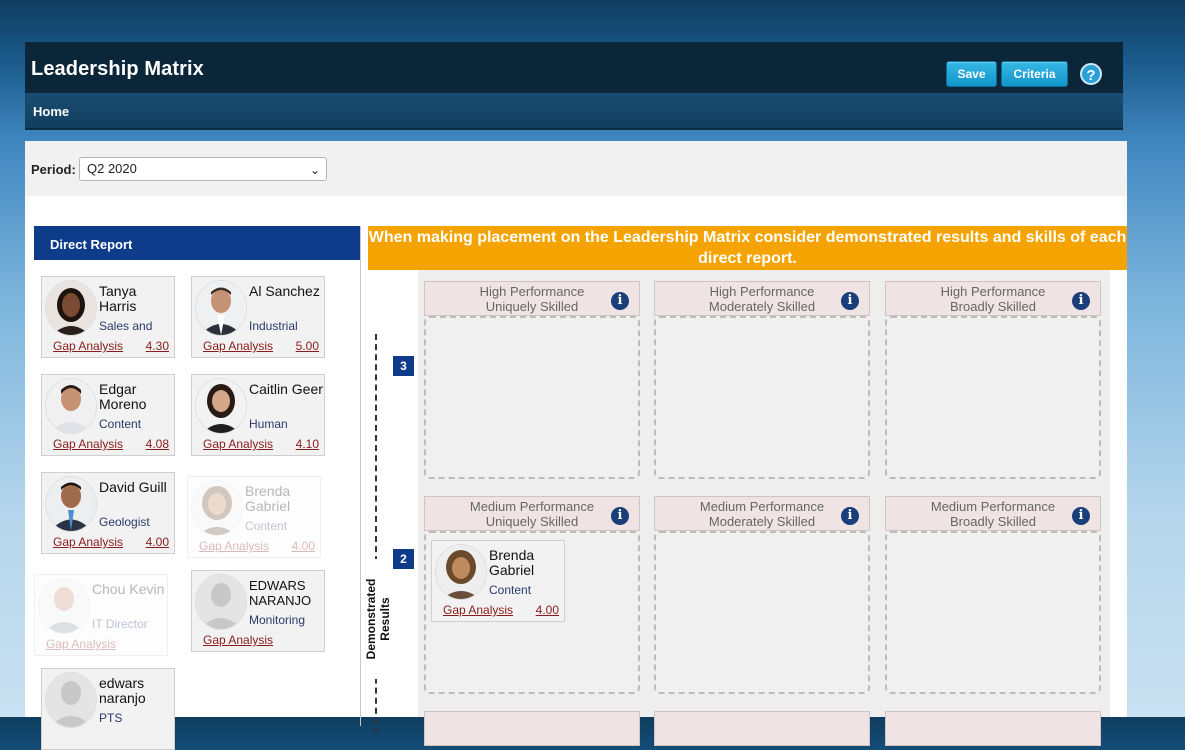 Image resolution: width=1185 pixels, height=750 pixels. Describe the element at coordinates (157, 346) in the screenshot. I see `card-score-link: 4.30` at that location.